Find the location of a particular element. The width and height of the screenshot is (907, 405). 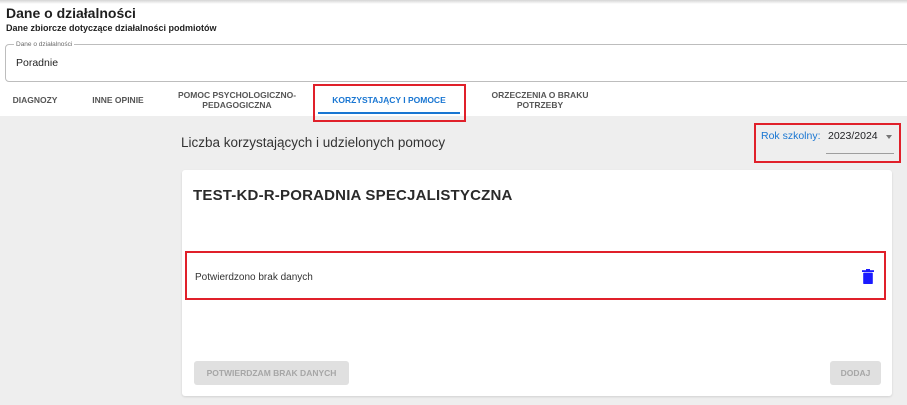

school-year-select: 2023/2024 is located at coordinates (860, 142).